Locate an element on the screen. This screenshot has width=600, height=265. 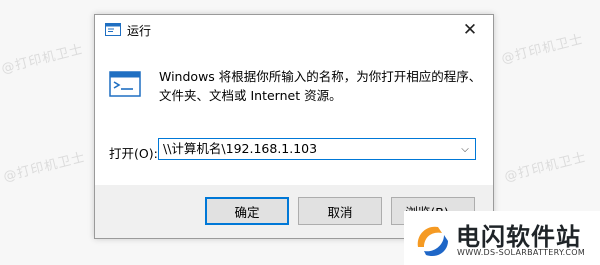
chevron-down-icon: ⌵ is located at coordinates (465, 149).